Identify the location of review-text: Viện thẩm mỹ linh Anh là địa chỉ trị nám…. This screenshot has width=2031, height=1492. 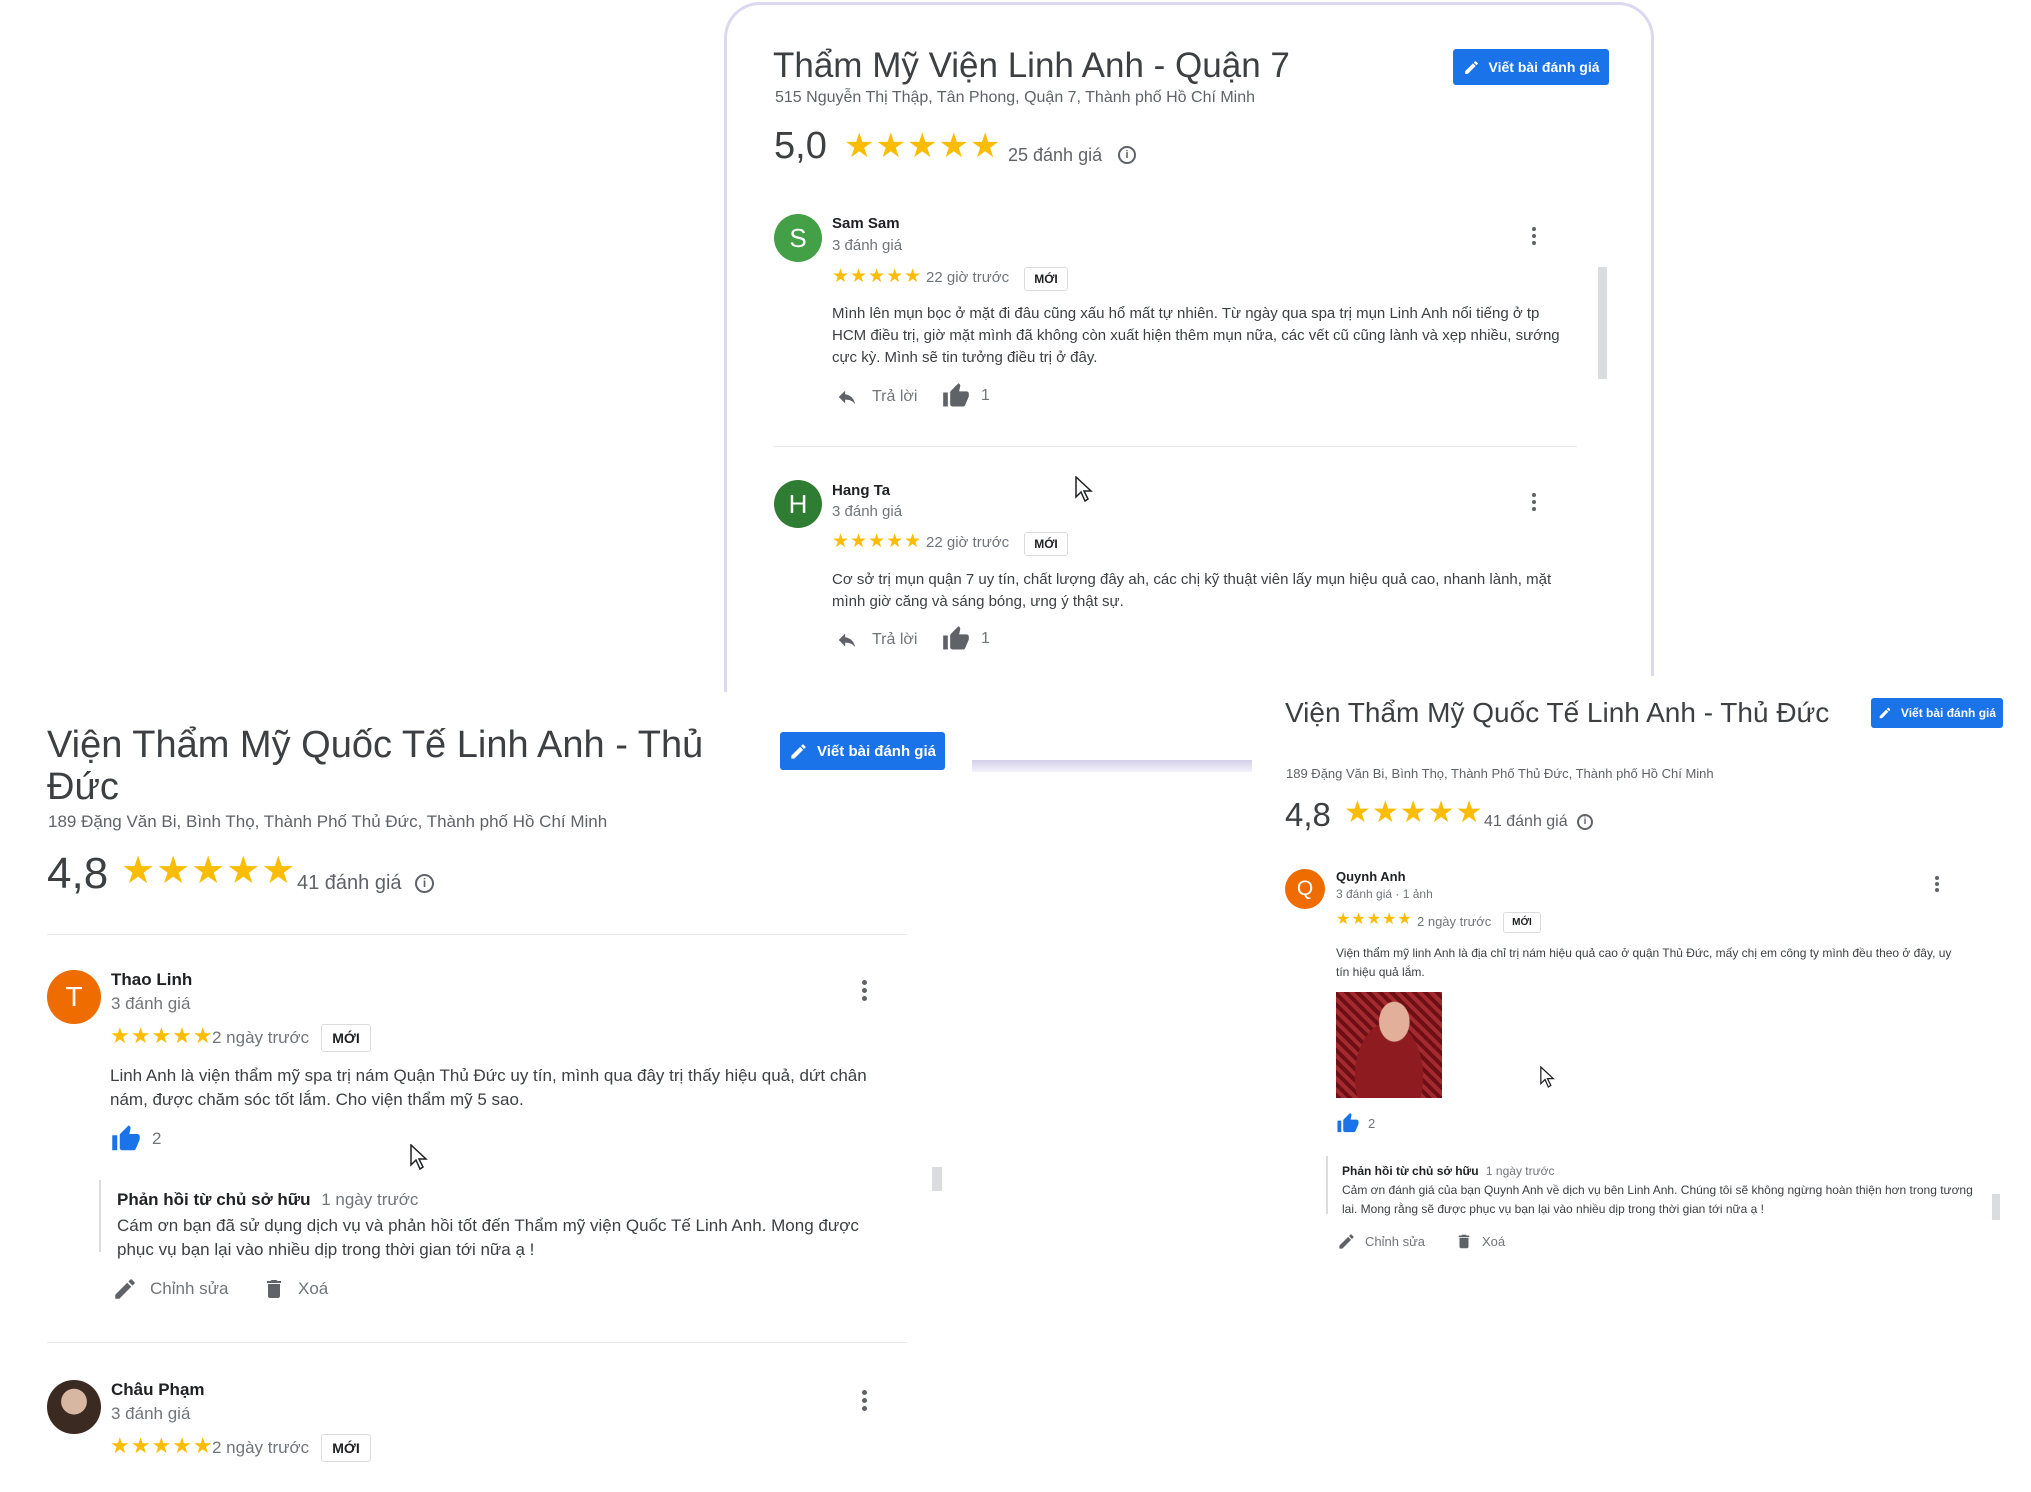
(1644, 962).